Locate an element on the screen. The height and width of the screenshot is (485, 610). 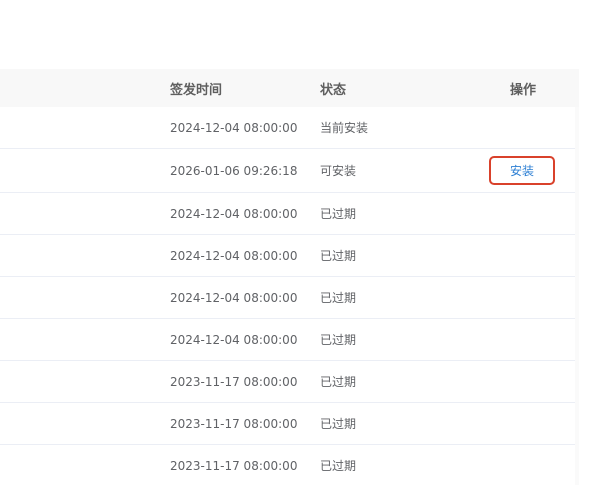
column-header-action: 操作 is located at coordinates (523, 90).